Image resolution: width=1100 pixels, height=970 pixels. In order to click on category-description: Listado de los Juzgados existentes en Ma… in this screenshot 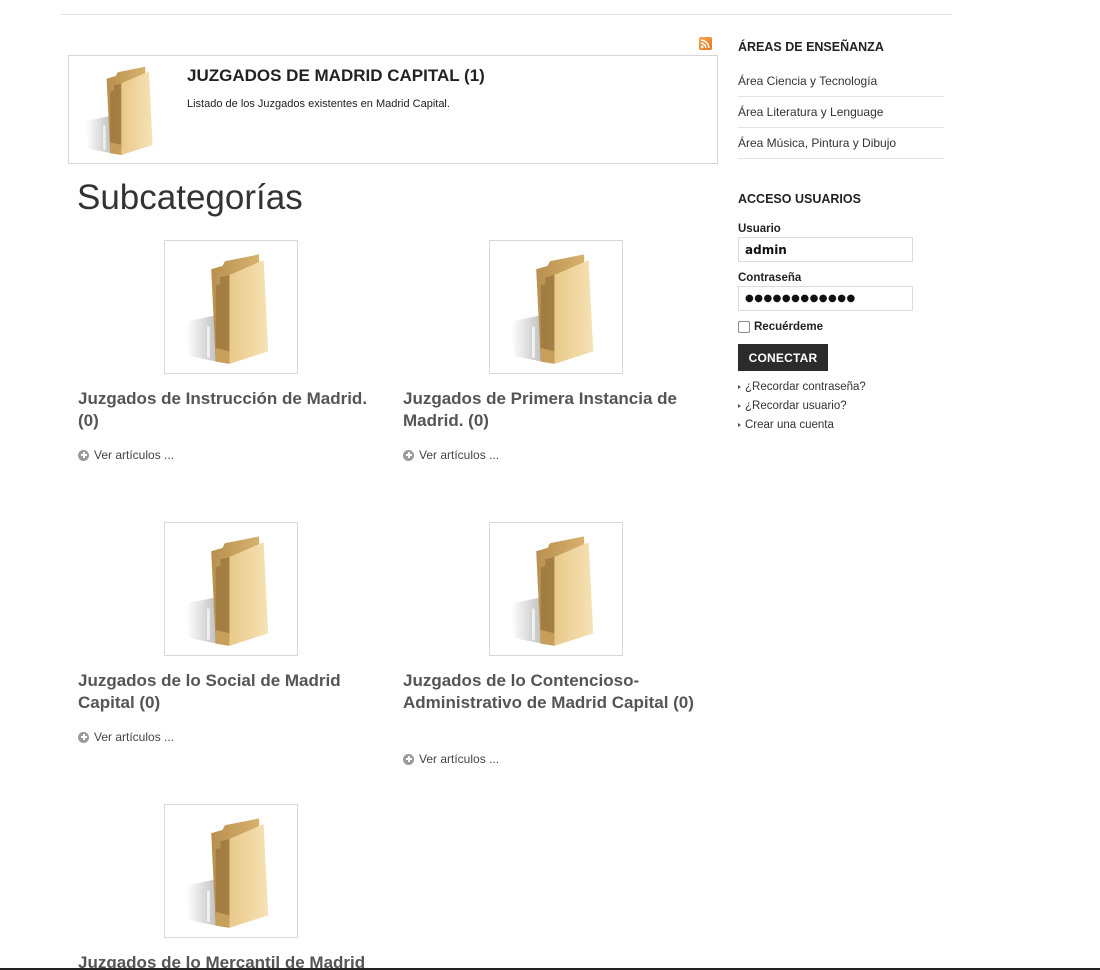, I will do `click(318, 104)`.